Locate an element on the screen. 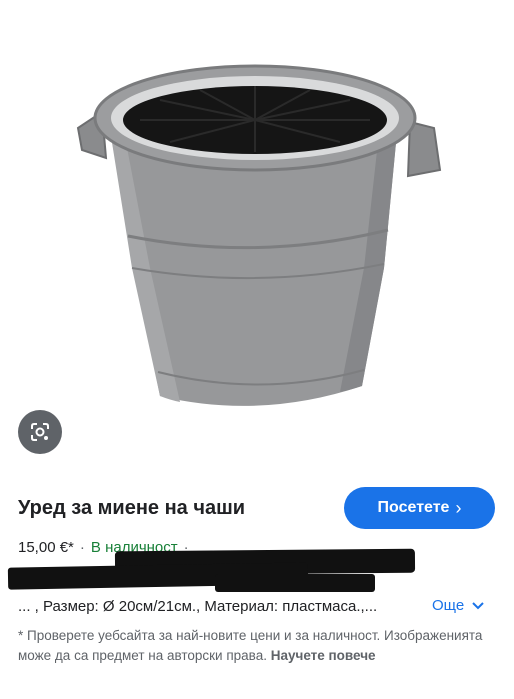  more-link-label: Още is located at coordinates (448, 605).